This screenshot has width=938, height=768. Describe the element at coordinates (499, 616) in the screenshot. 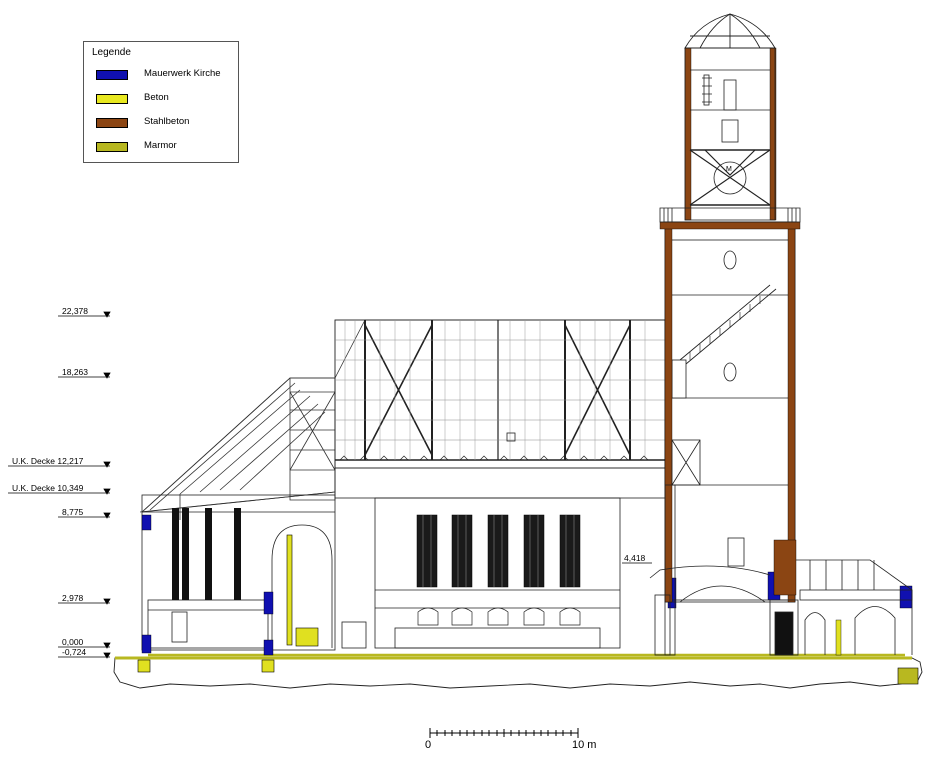

I see `arched-windows` at that location.